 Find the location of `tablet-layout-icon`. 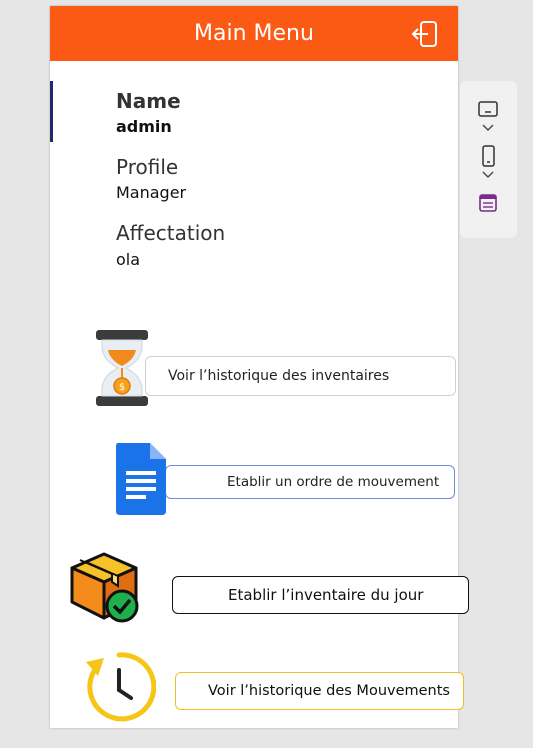

tablet-layout-icon is located at coordinates (488, 109).